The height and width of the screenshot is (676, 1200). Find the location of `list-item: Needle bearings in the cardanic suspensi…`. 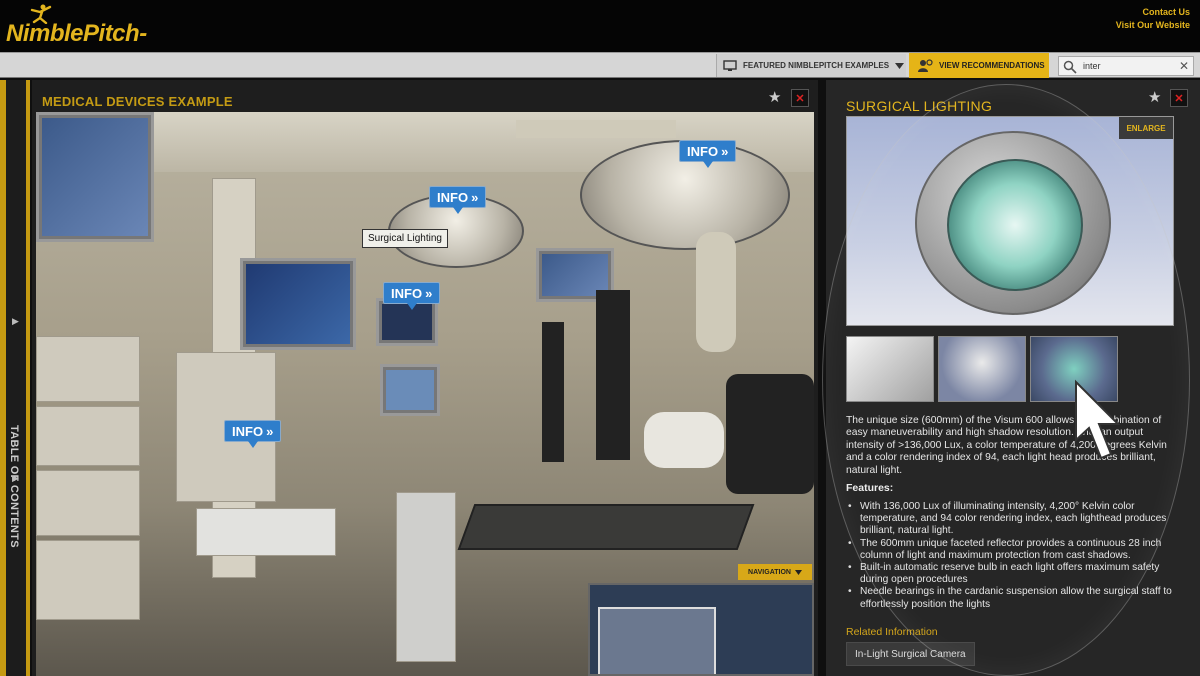

list-item: Needle bearings in the cardanic suspensi… is located at coordinates (1012, 598).